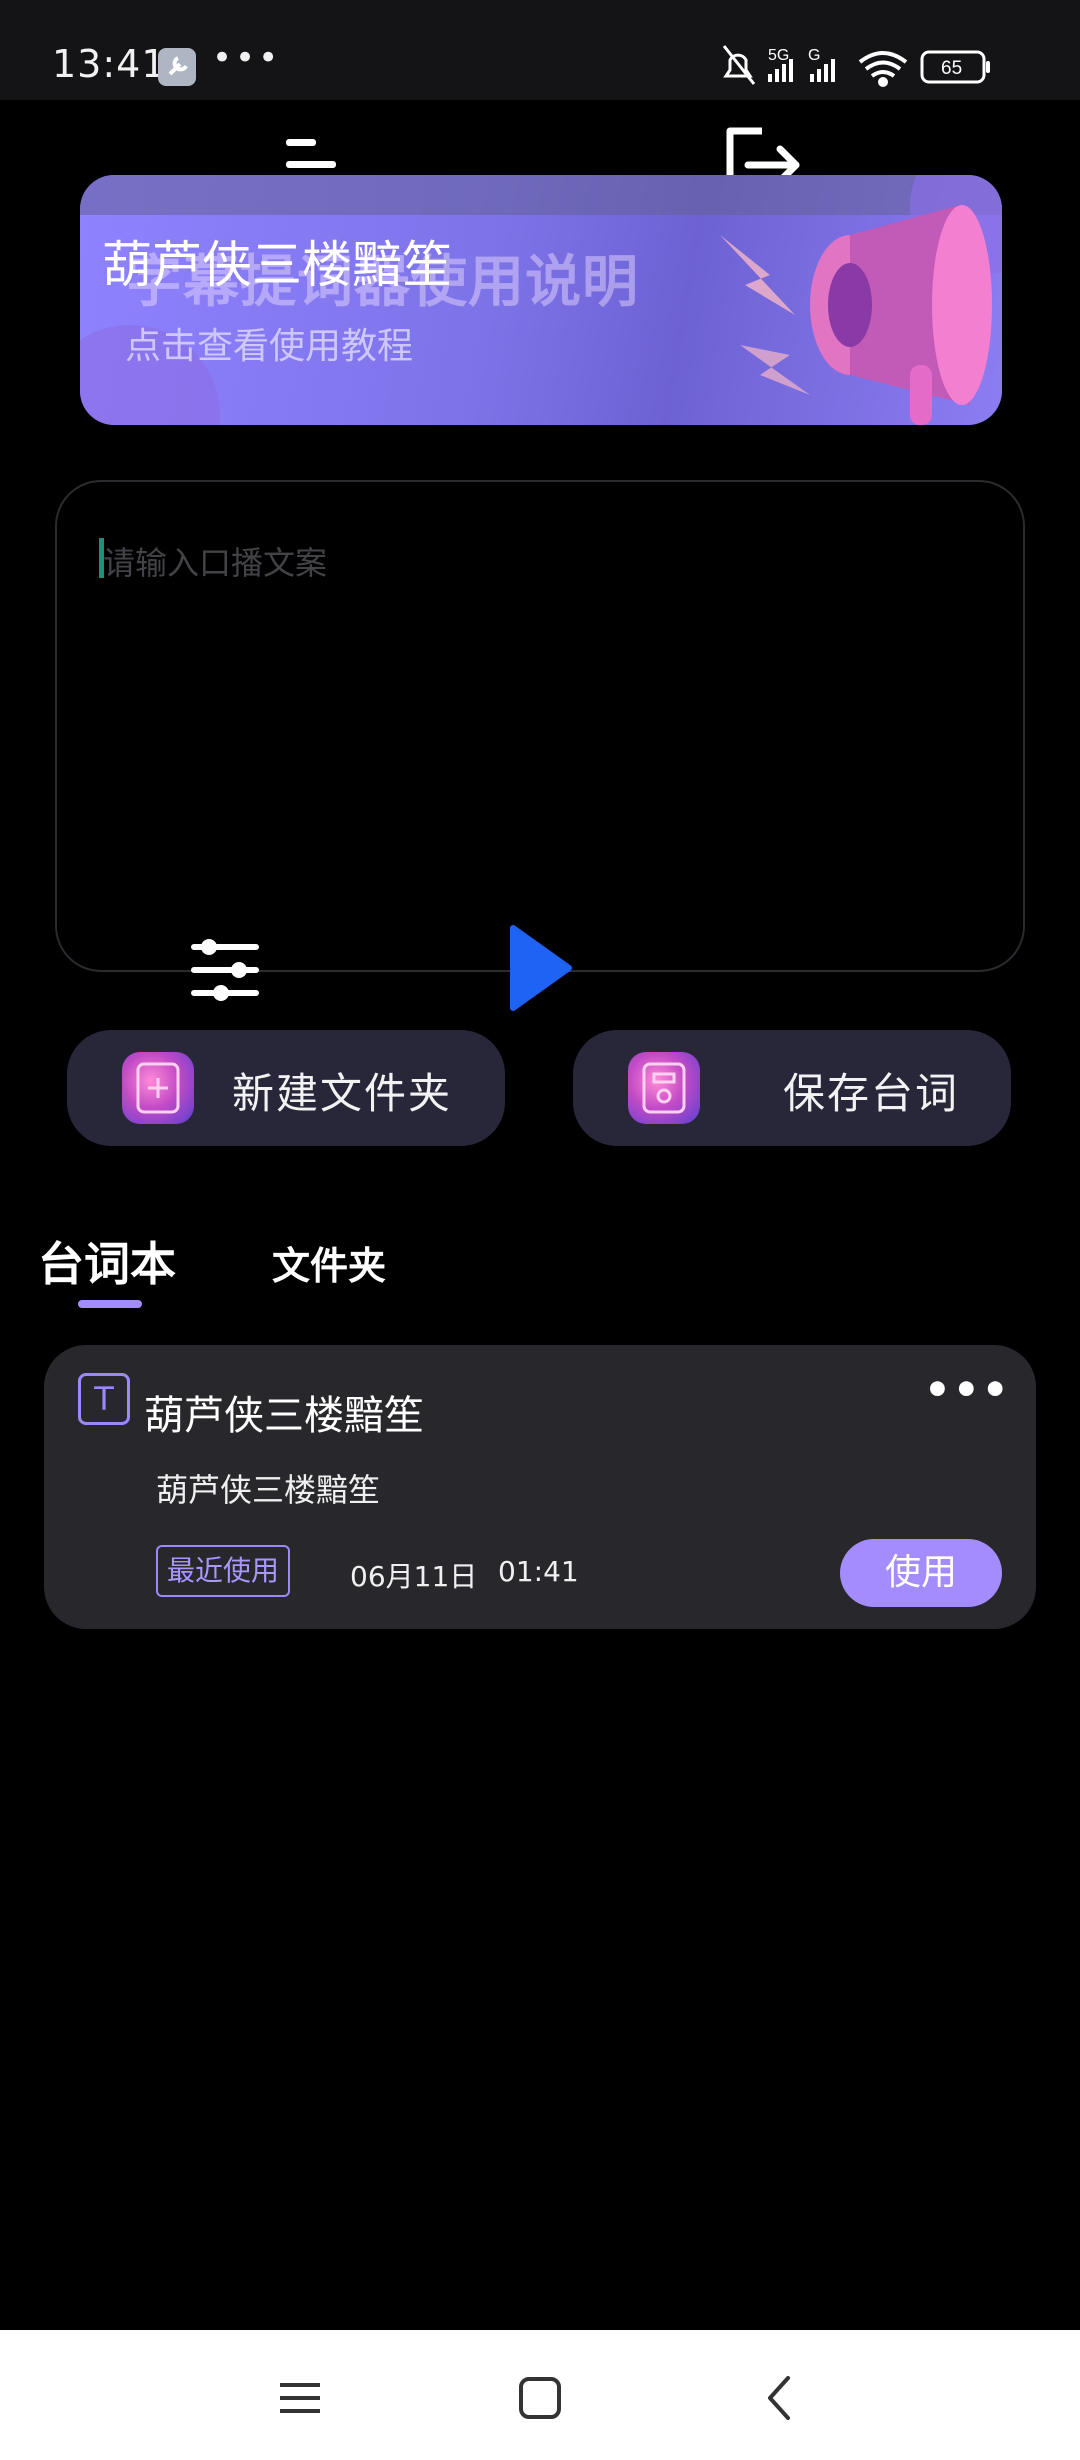 The image size is (1080, 2460). Describe the element at coordinates (329, 1262) in the screenshot. I see `tab-folders: 文件夹` at that location.